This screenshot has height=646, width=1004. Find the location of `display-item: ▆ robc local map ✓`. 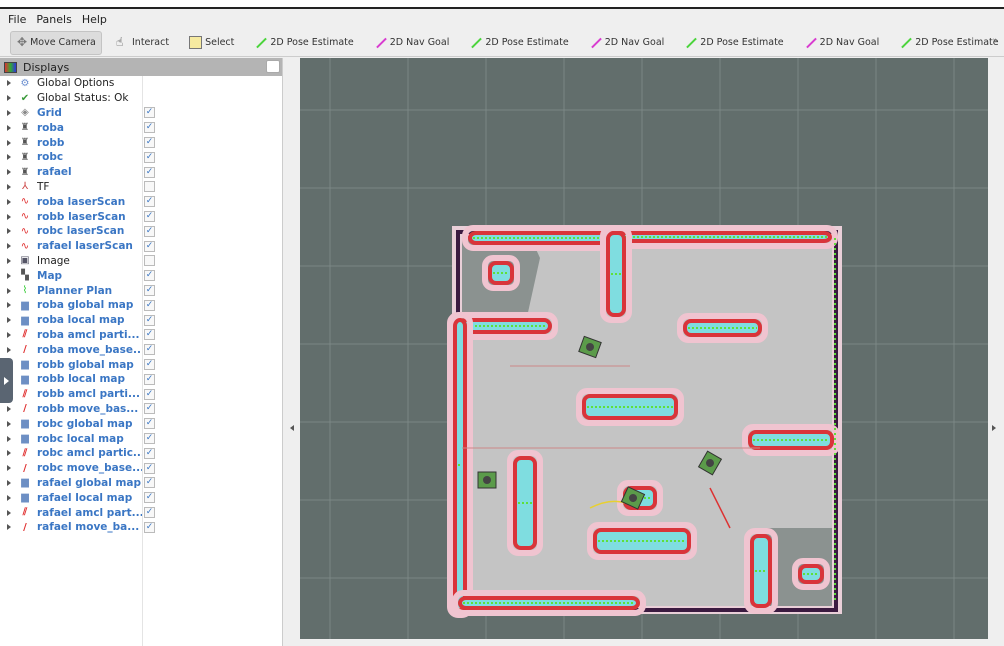

display-item: ▆ robc local map ✓ is located at coordinates (141, 438).